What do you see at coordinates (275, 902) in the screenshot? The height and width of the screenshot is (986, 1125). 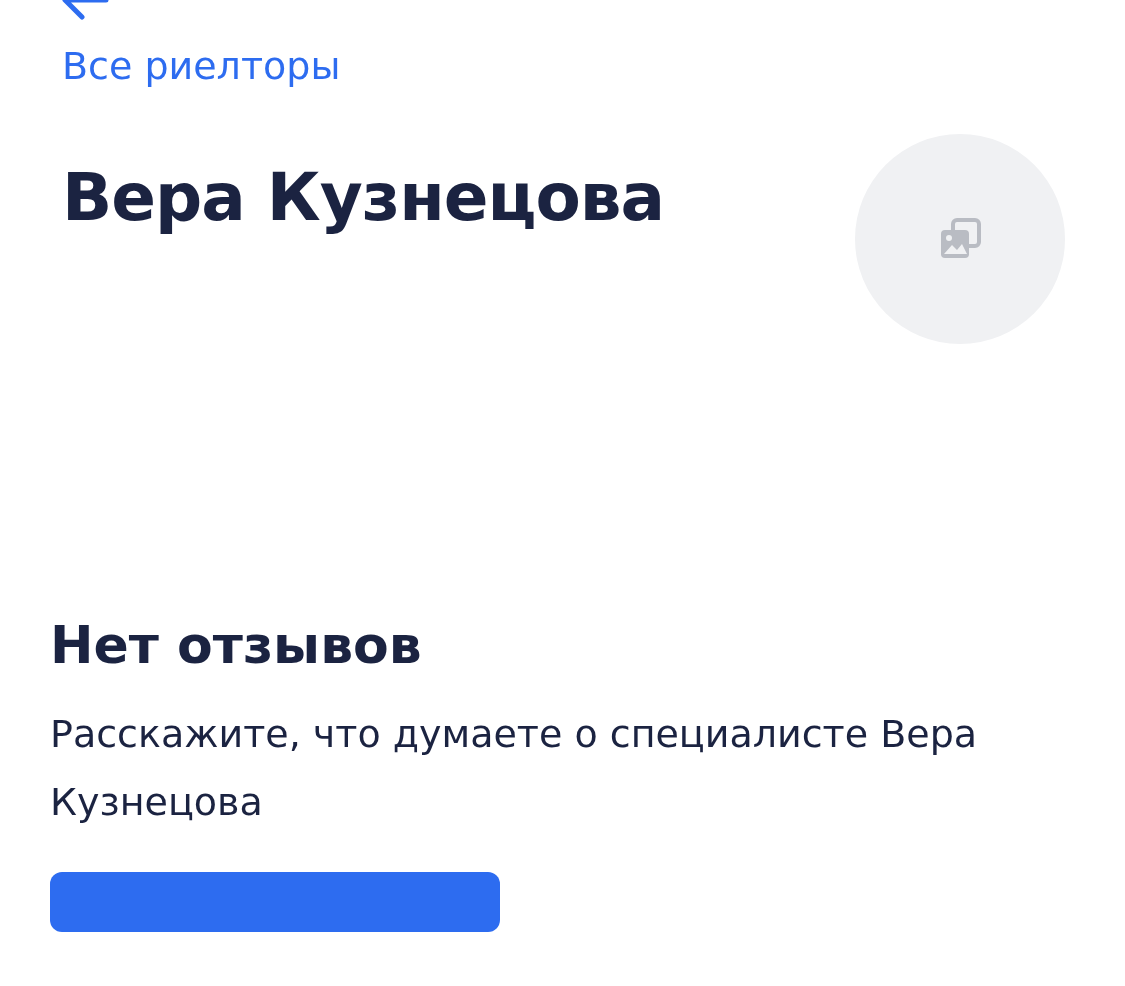 I see `review-button` at bounding box center [275, 902].